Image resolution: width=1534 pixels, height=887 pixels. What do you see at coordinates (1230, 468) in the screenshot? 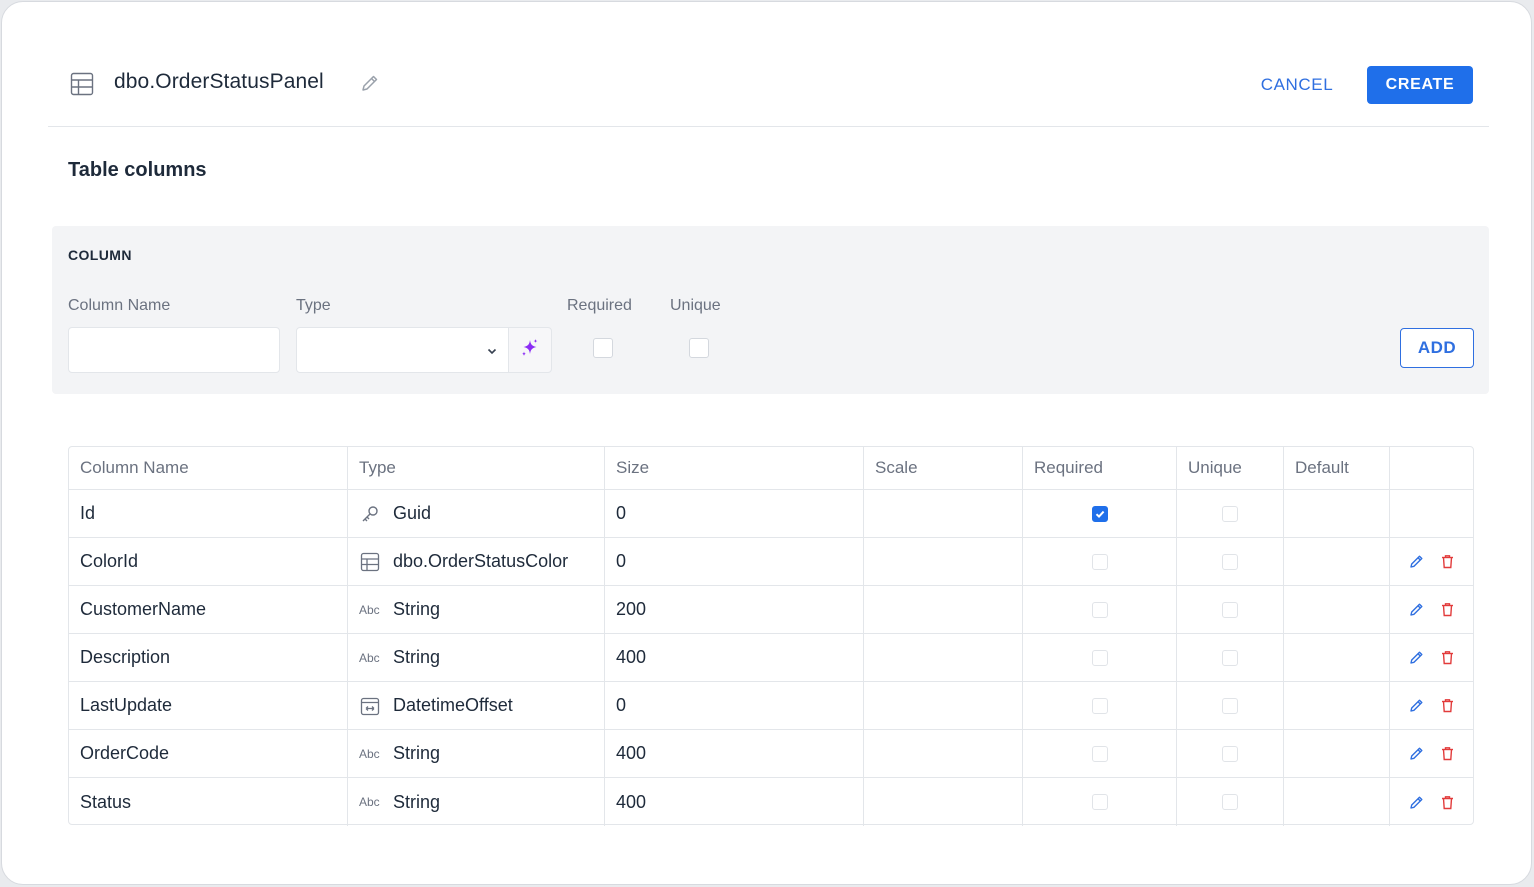
I see `header-unique: Unique` at bounding box center [1230, 468].